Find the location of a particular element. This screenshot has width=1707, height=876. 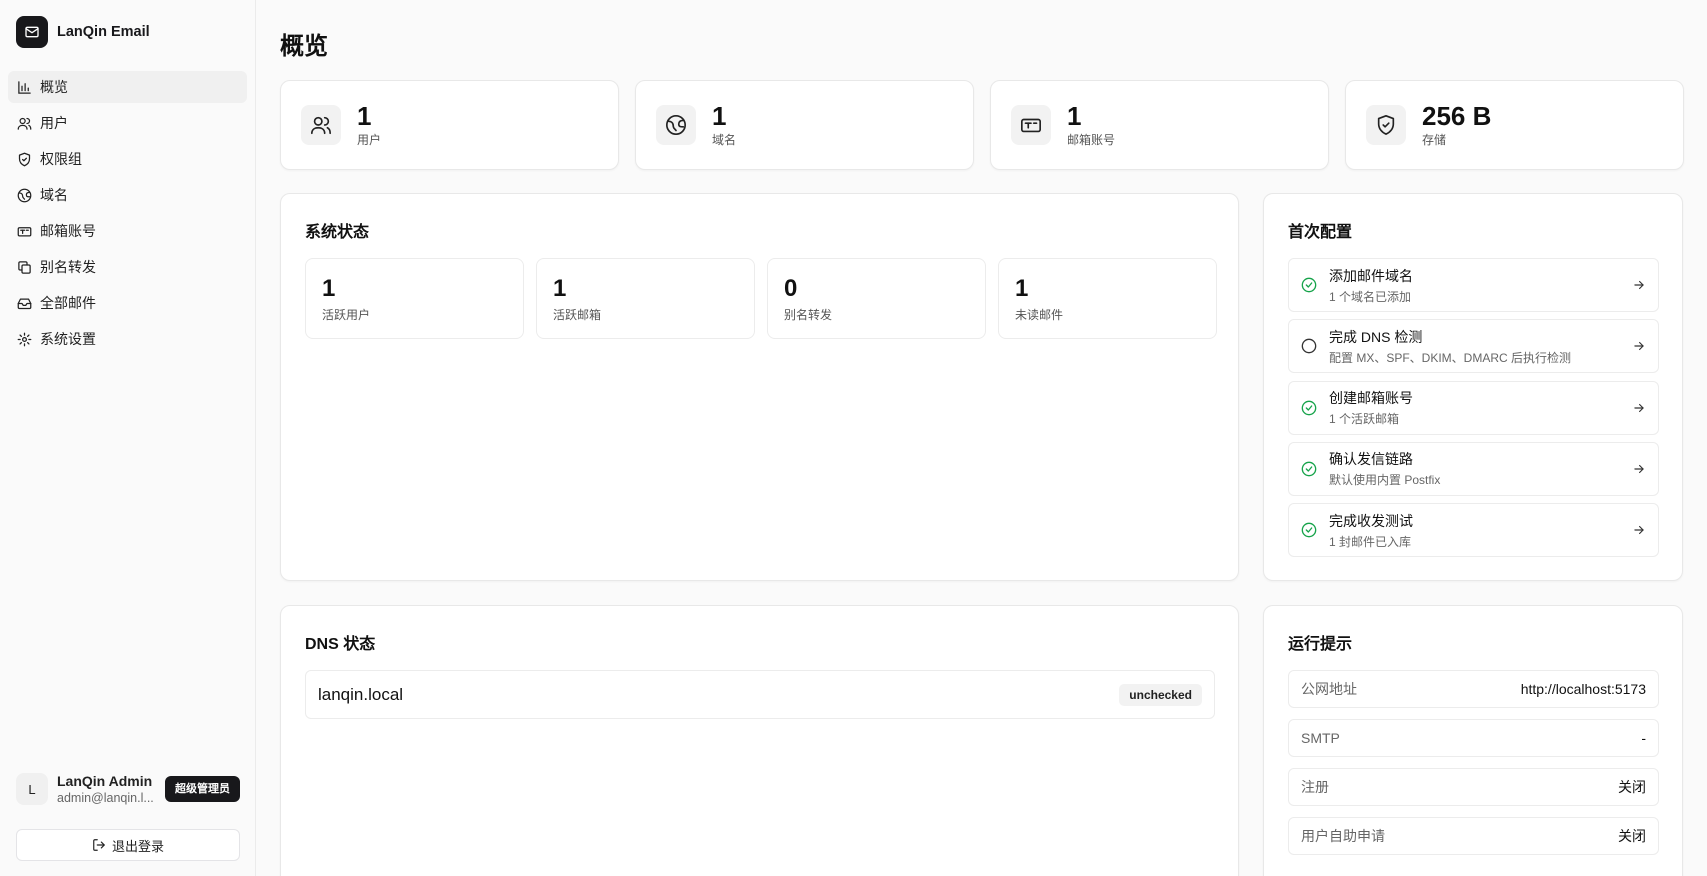

app-name: LanQin Email is located at coordinates (103, 32).